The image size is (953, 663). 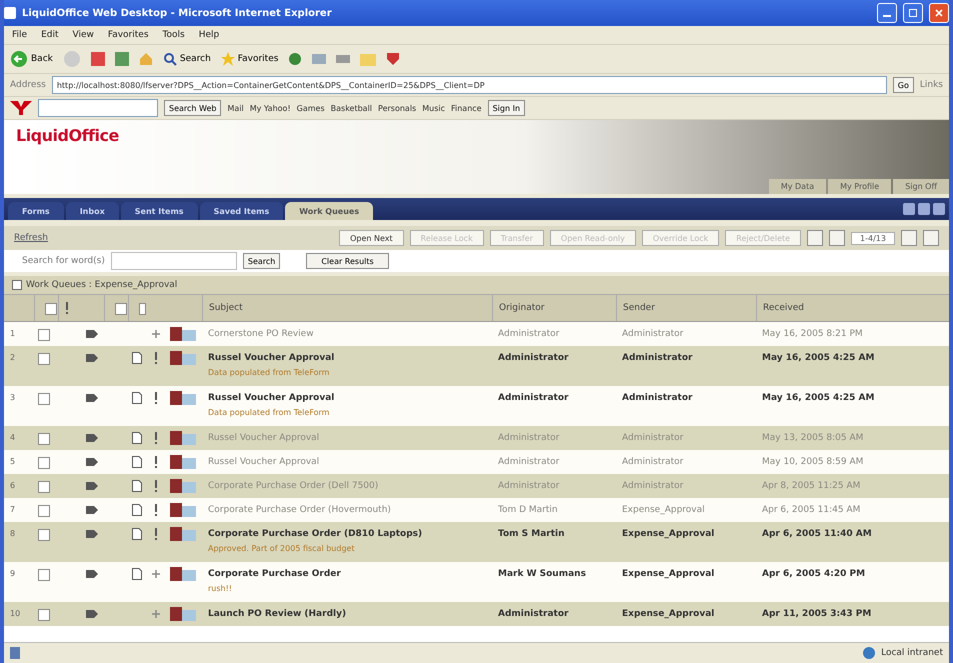 I want to click on menu-item: Edit, so click(x=49, y=35).